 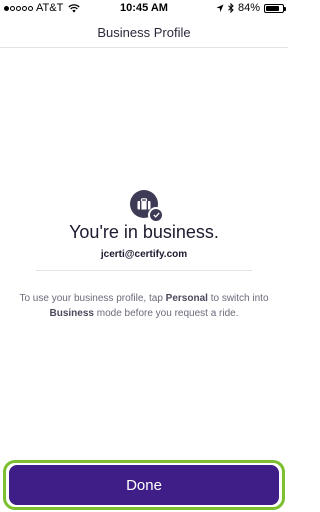 What do you see at coordinates (166, 313) in the screenshot?
I see `info-text-part: mode before you request a ride.` at bounding box center [166, 313].